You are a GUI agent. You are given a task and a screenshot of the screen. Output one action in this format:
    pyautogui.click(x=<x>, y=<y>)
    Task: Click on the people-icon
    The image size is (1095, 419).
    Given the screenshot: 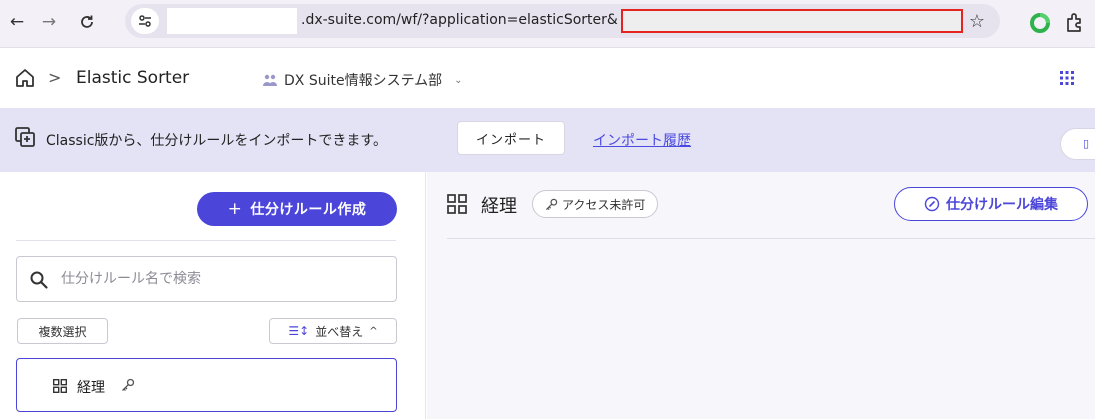 What is the action you would take?
    pyautogui.click(x=270, y=80)
    